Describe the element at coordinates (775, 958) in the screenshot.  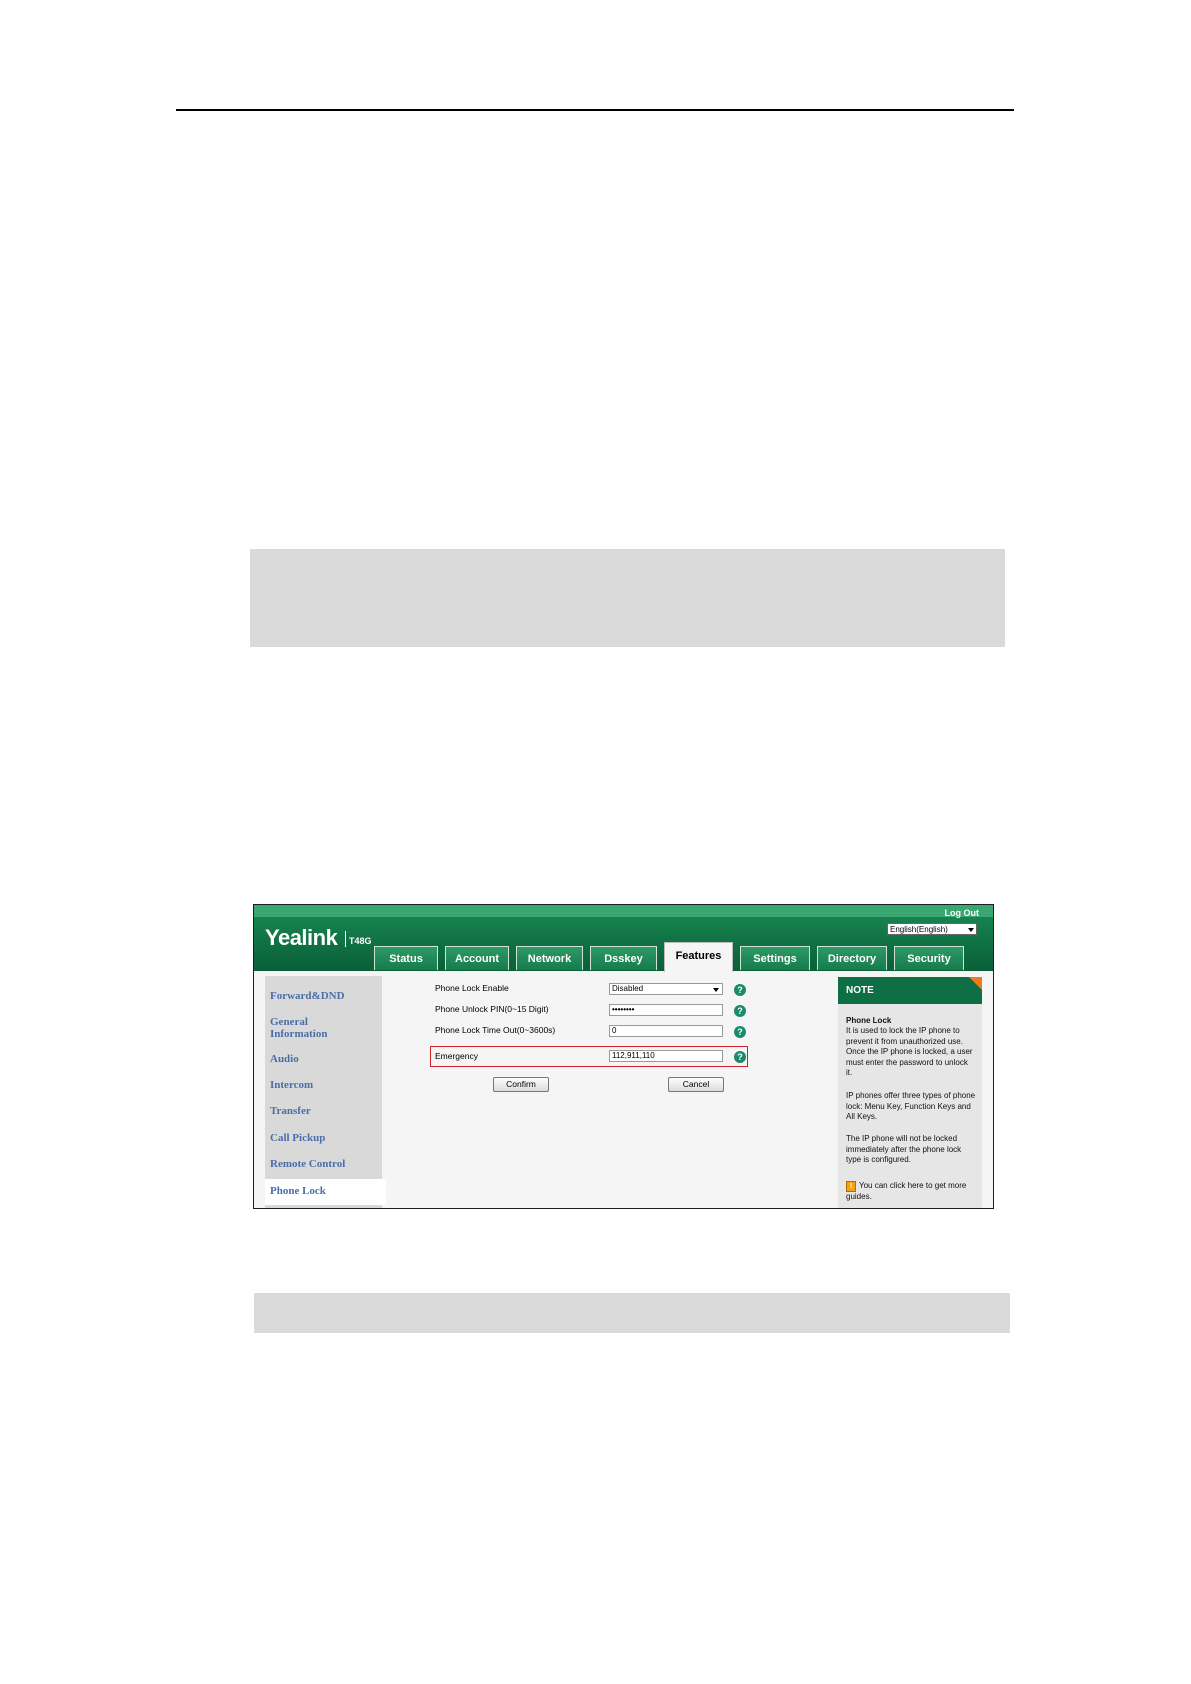
I see `tab-settings: Settings` at that location.